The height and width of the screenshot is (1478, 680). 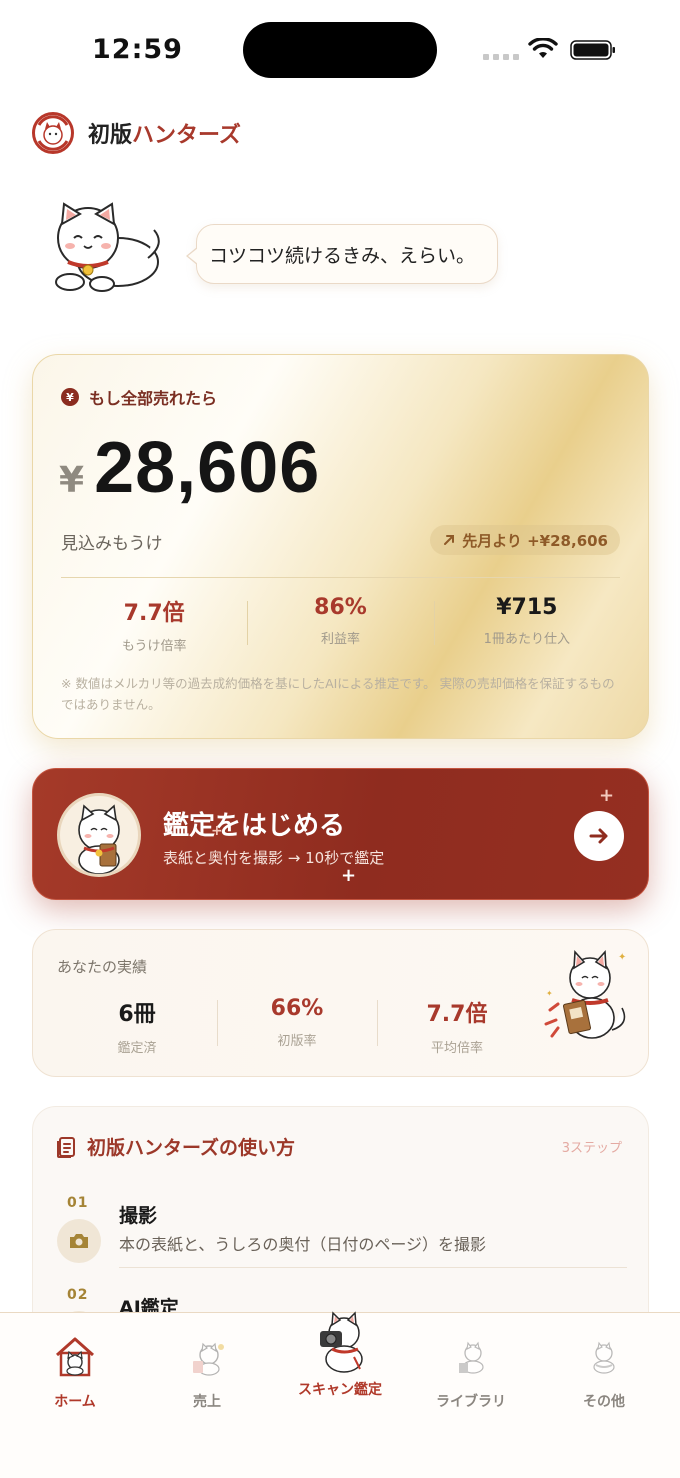 I want to click on profit-stats: 7.7倍 もうけ倍率 86% 利益率 ¥715 1冊あたり仕入, so click(x=340, y=625).